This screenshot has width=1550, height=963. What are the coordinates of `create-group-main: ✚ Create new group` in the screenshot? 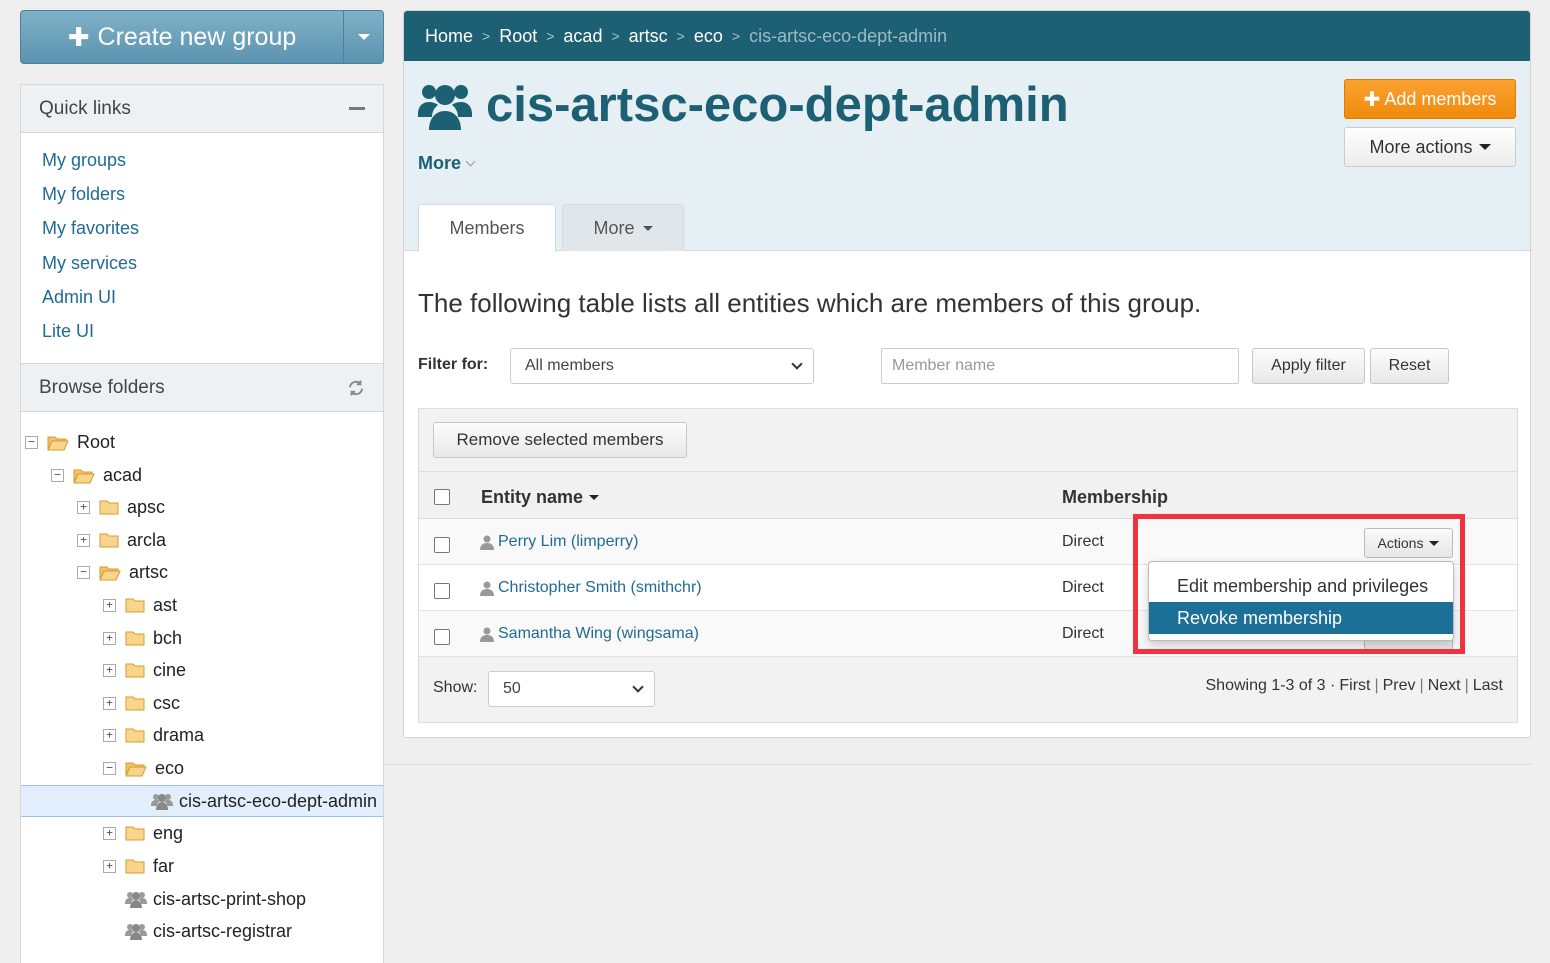 It's located at (182, 37).